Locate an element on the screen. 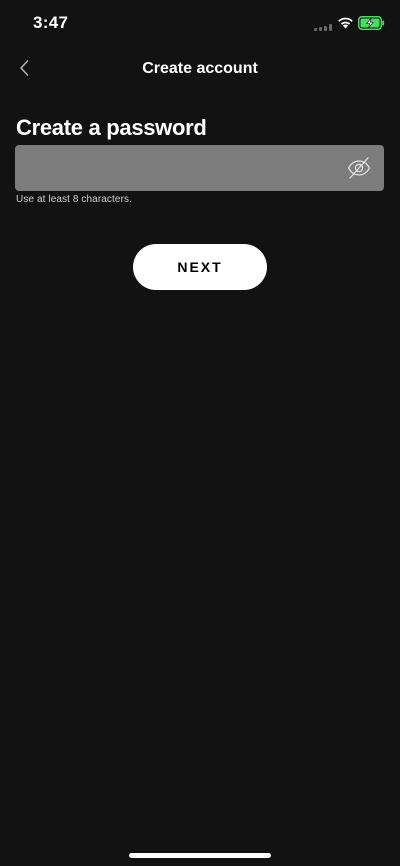  battery-charging-icon is located at coordinates (371, 23).